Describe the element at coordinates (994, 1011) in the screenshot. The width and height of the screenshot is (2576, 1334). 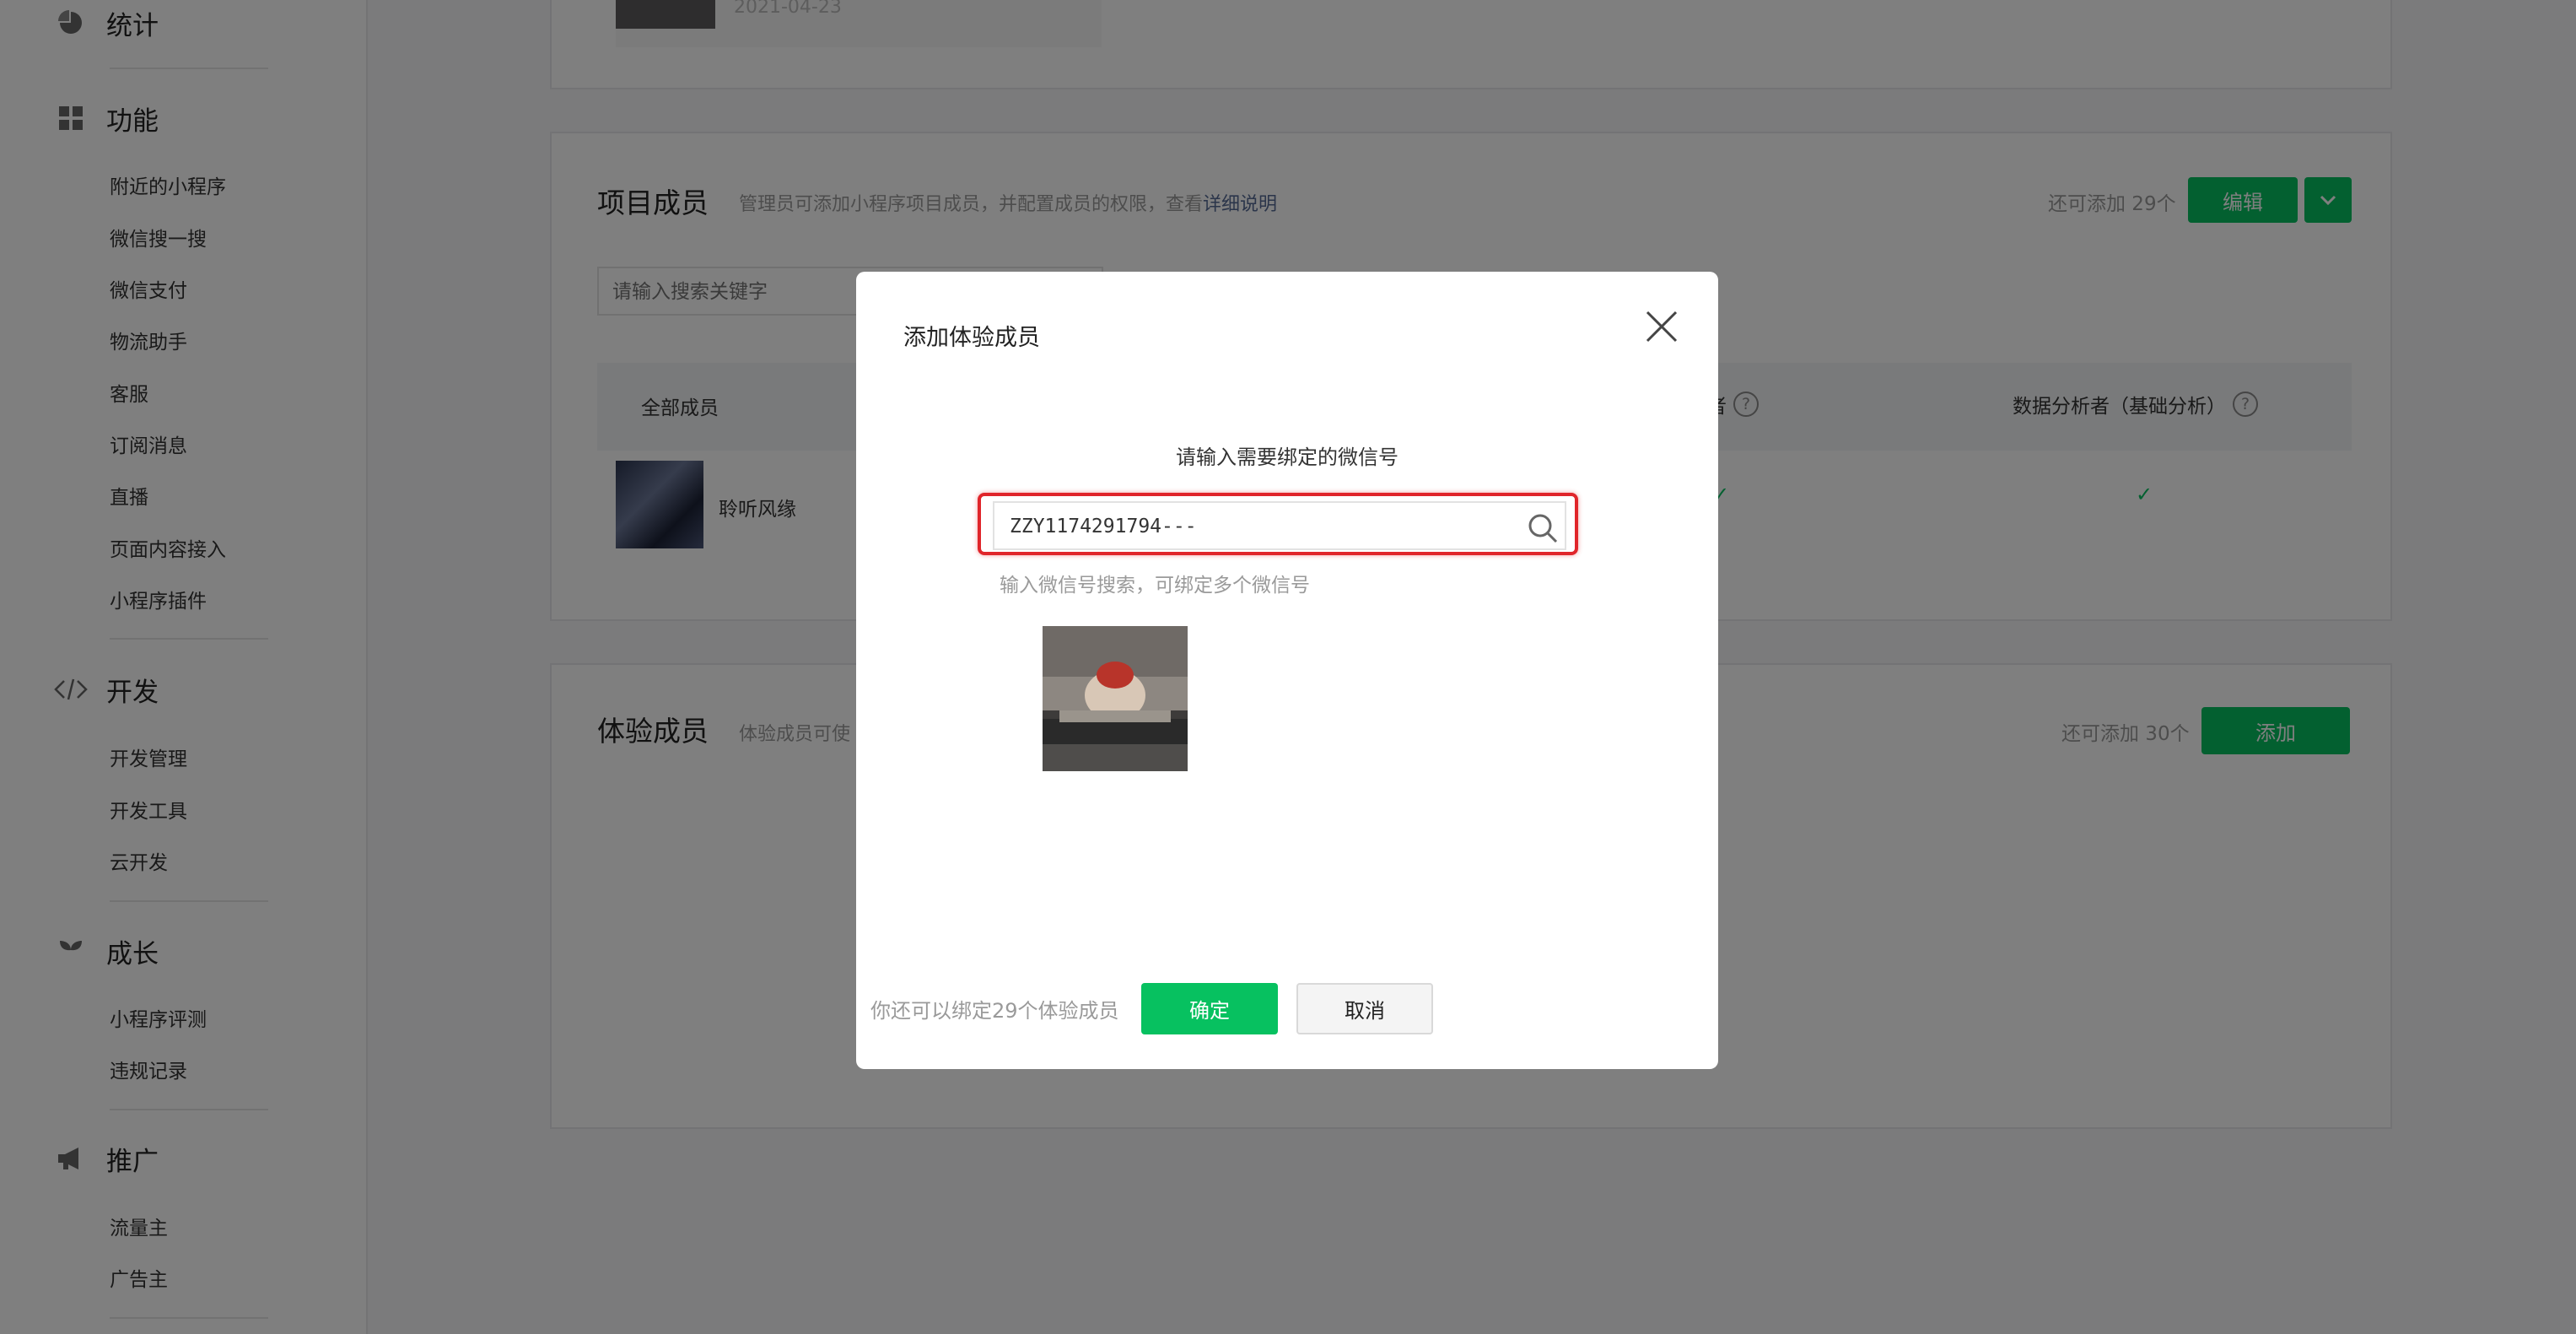
I see `remaining-bind-note: 你还可以绑定29个体验成员` at that location.